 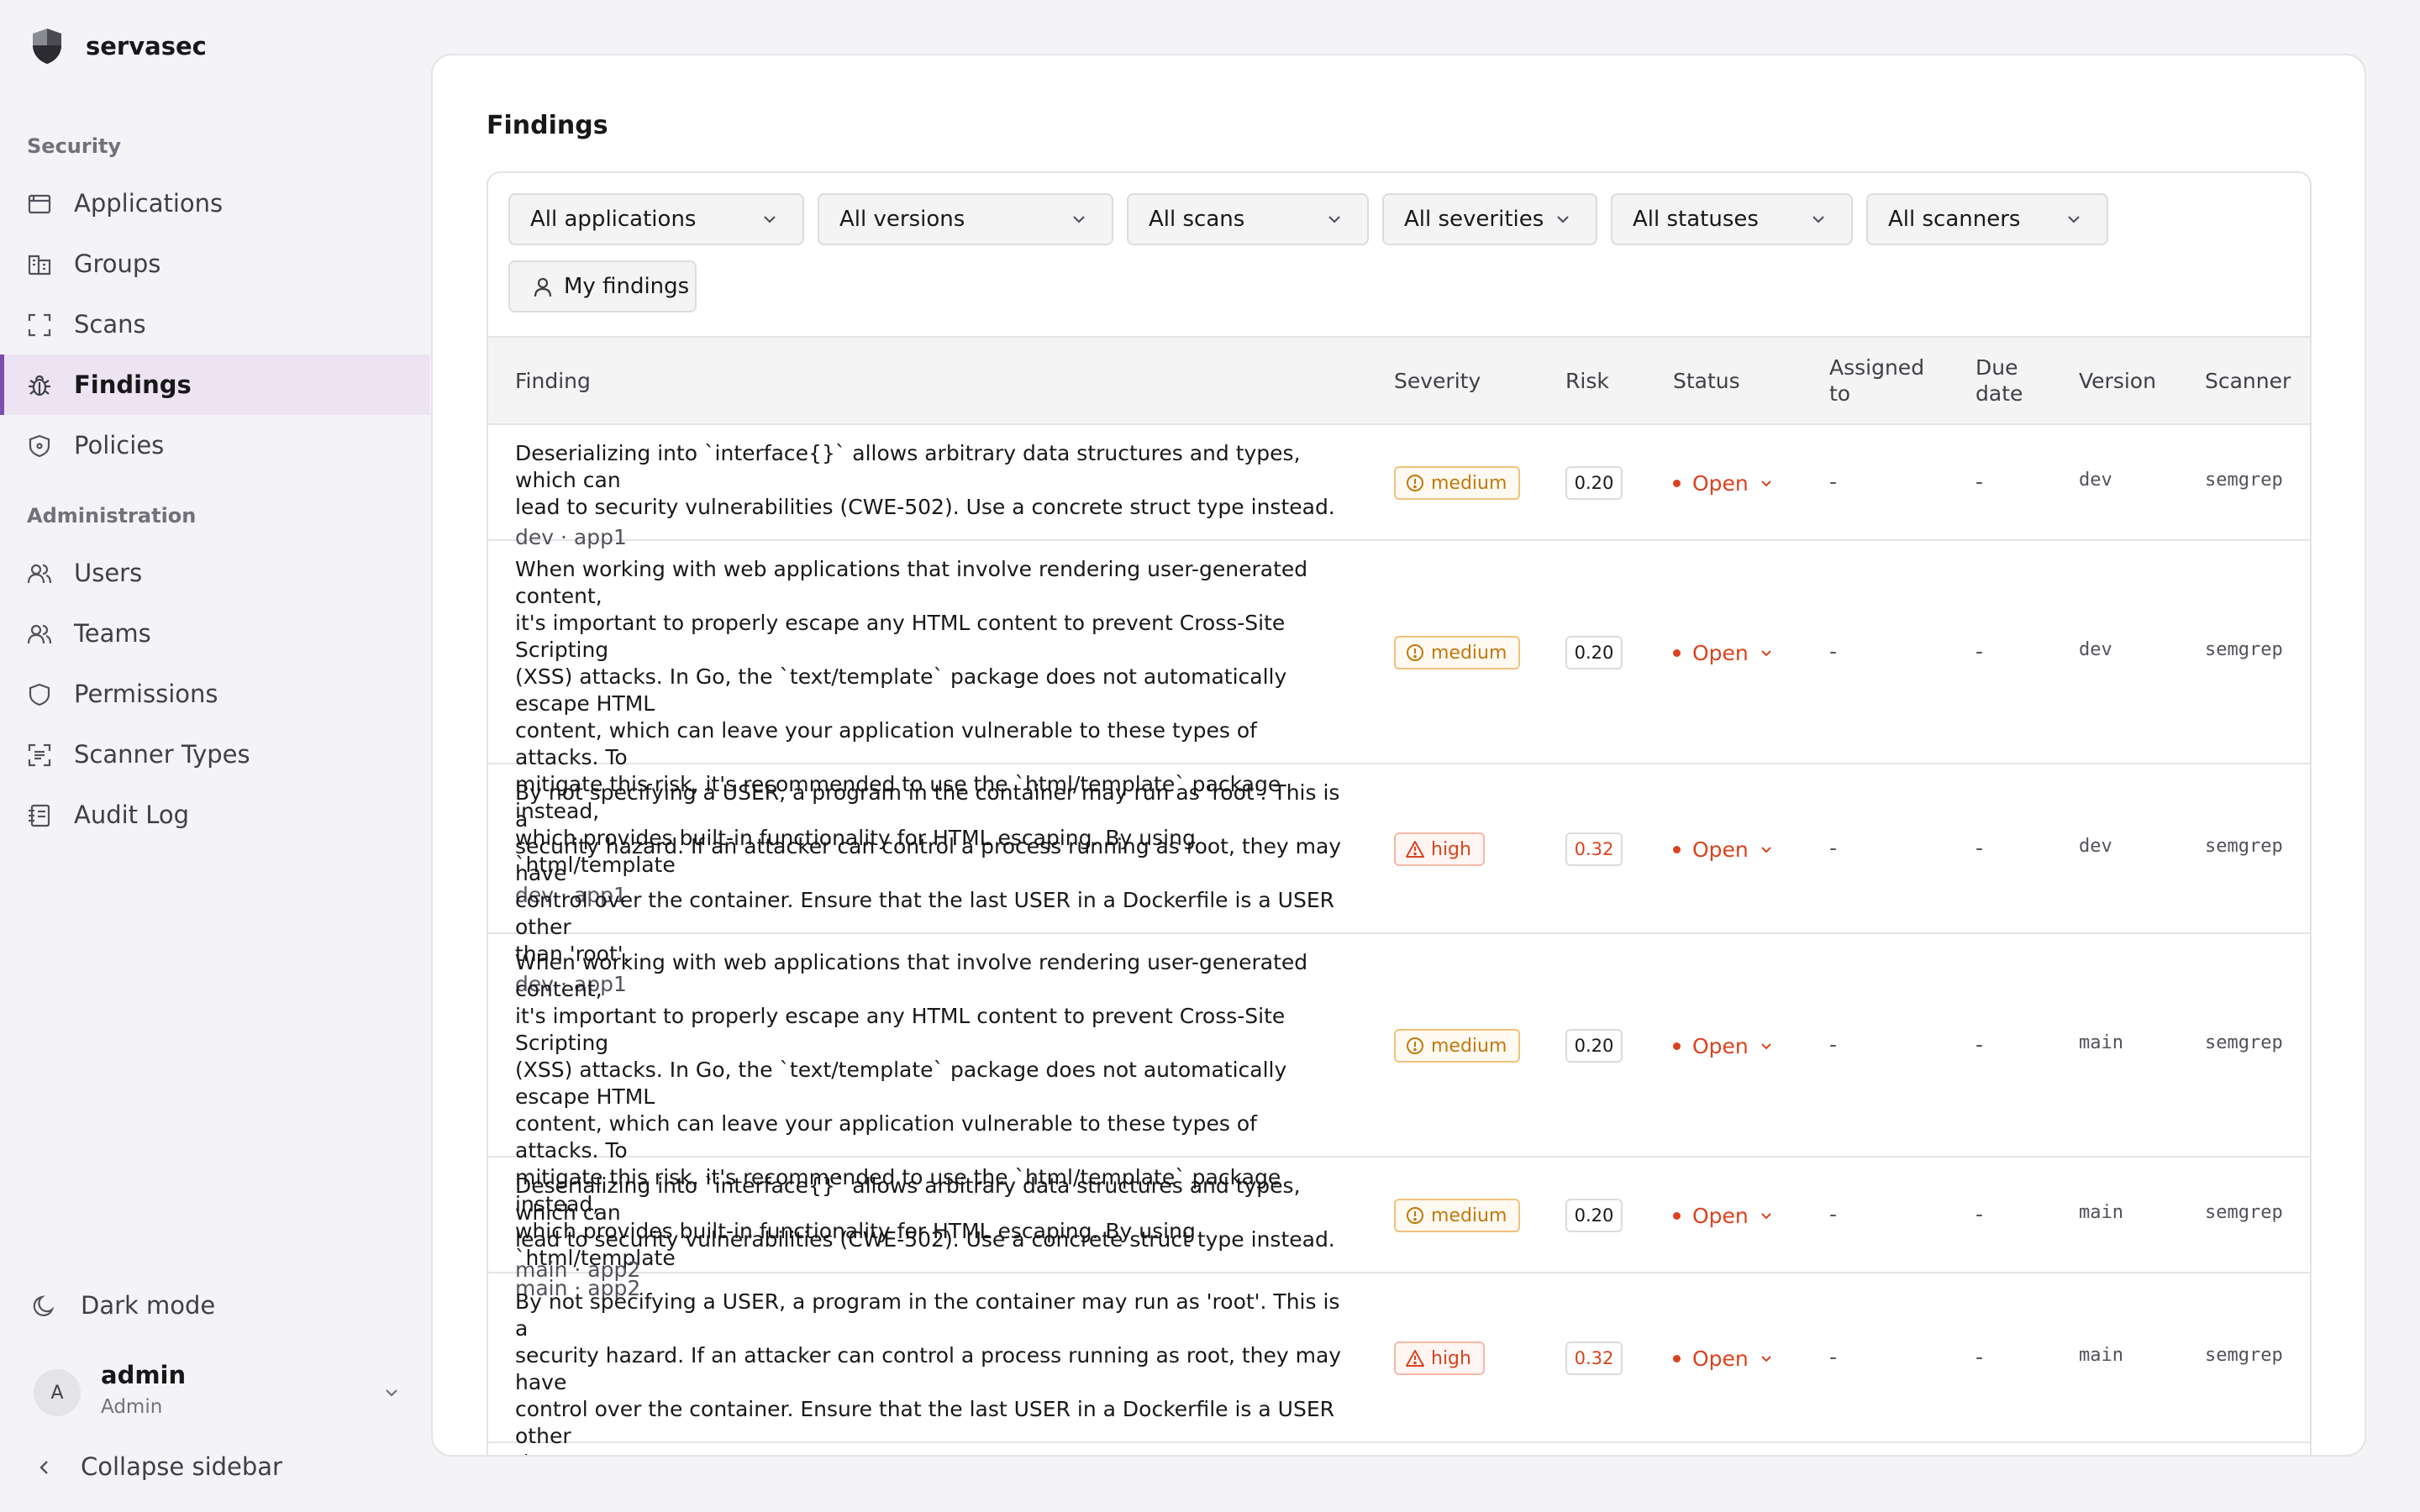 What do you see at coordinates (215, 694) in the screenshot?
I see `sidebar-item-permissions: Permissions` at bounding box center [215, 694].